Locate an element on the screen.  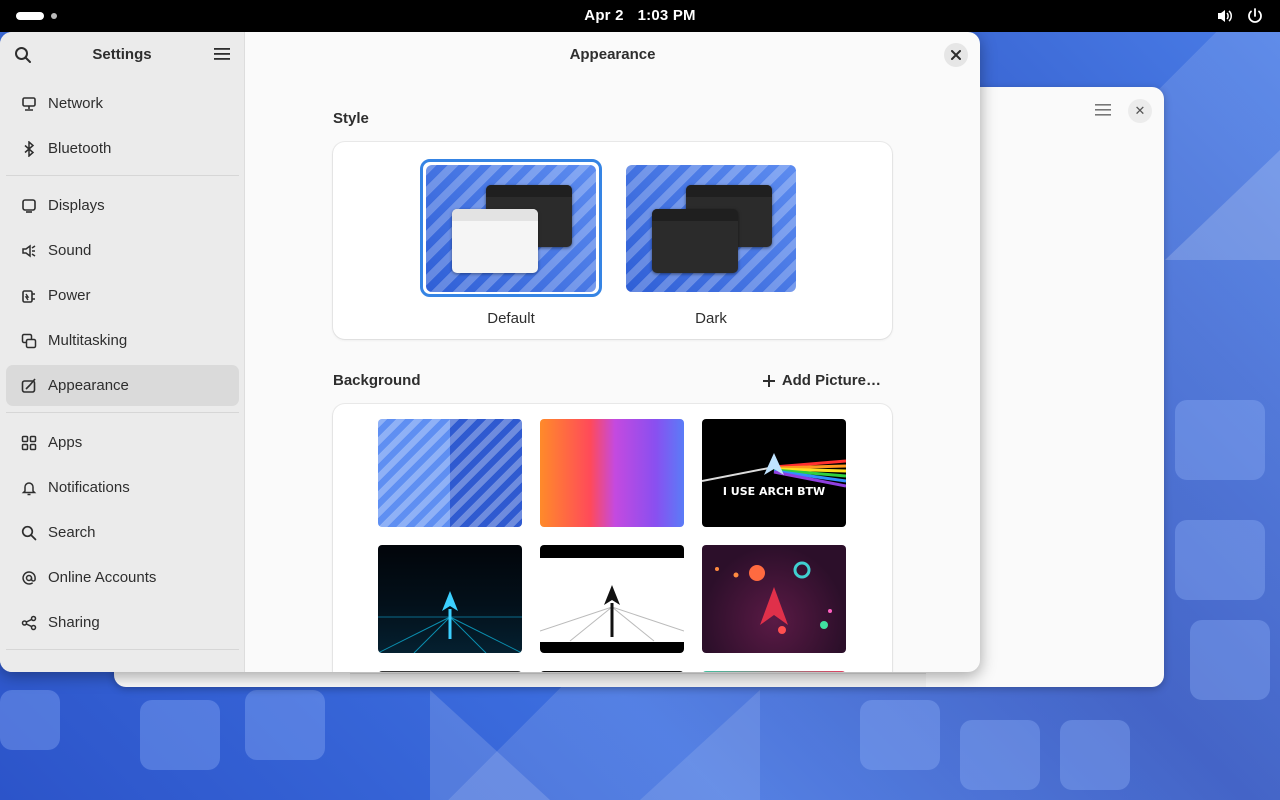
style-thumbnail-default is located at coordinates (511, 228).